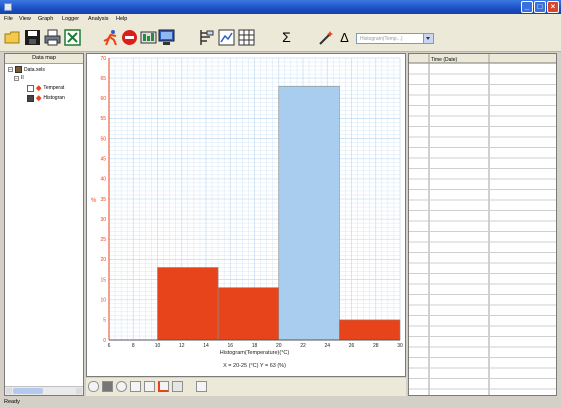 The width and height of the screenshot is (561, 408). Describe the element at coordinates (107, 386) in the screenshot. I see `camera-icon` at that location.